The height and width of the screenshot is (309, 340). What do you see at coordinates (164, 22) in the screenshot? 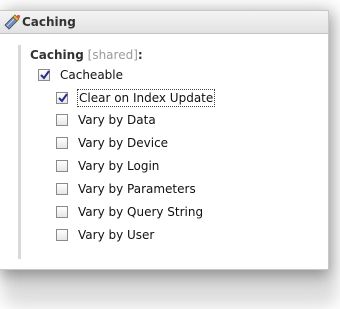
I see `panel-header: Caching` at bounding box center [164, 22].